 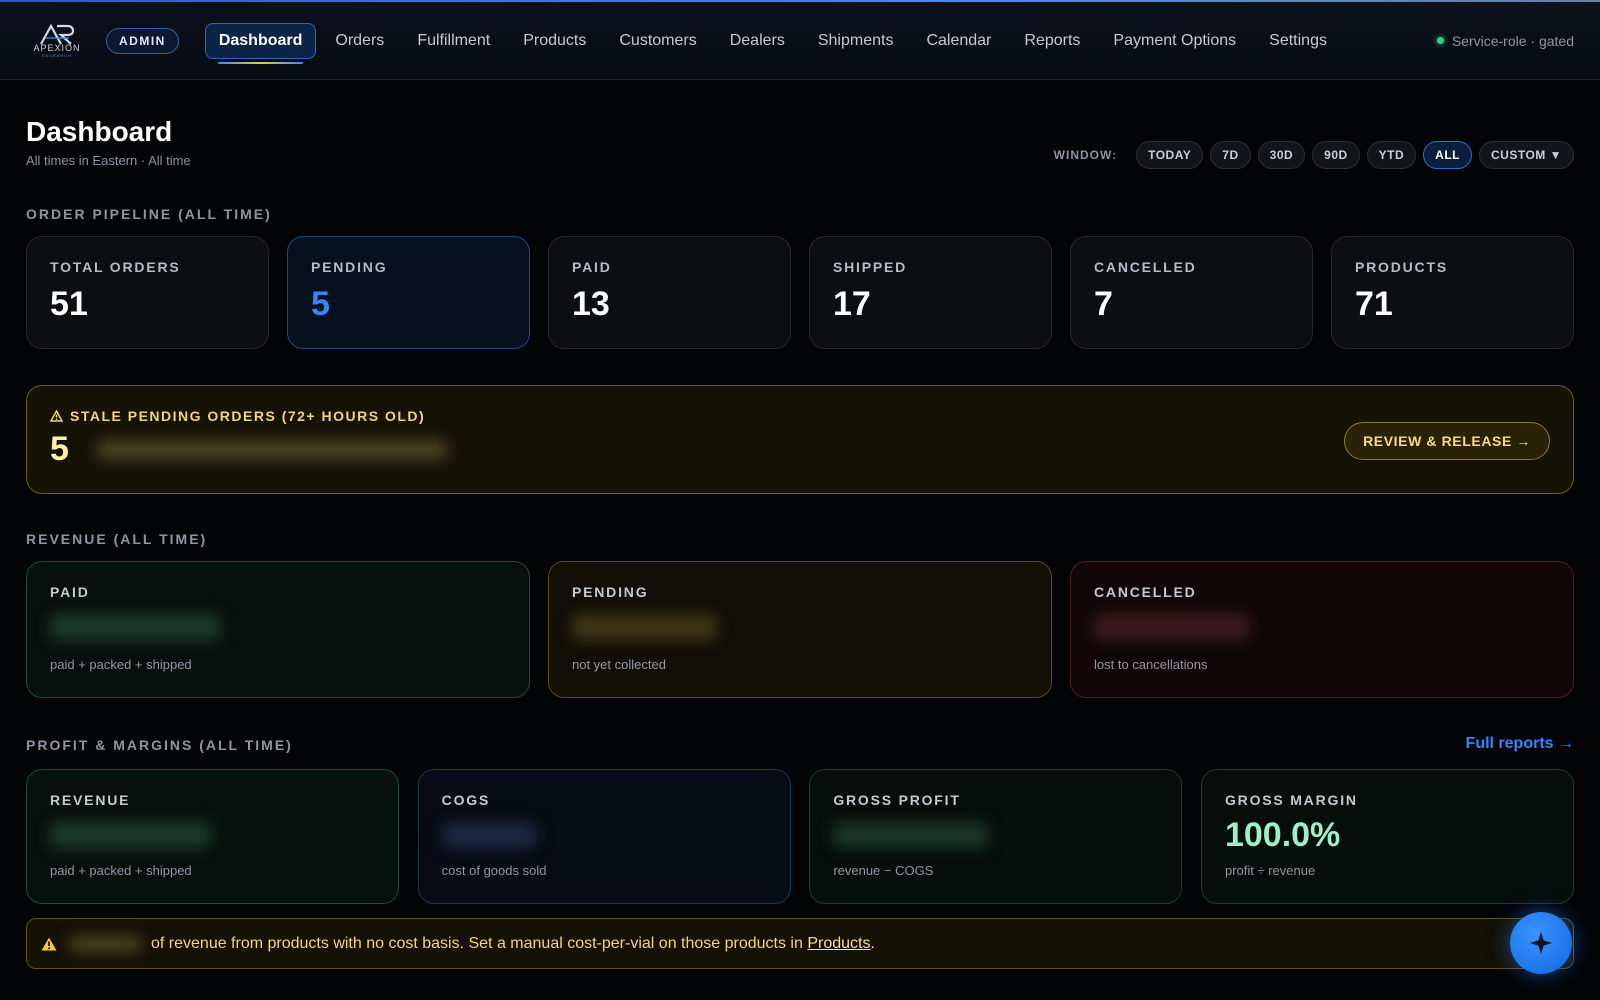 I want to click on nav-reports: Reports, so click(x=1052, y=41).